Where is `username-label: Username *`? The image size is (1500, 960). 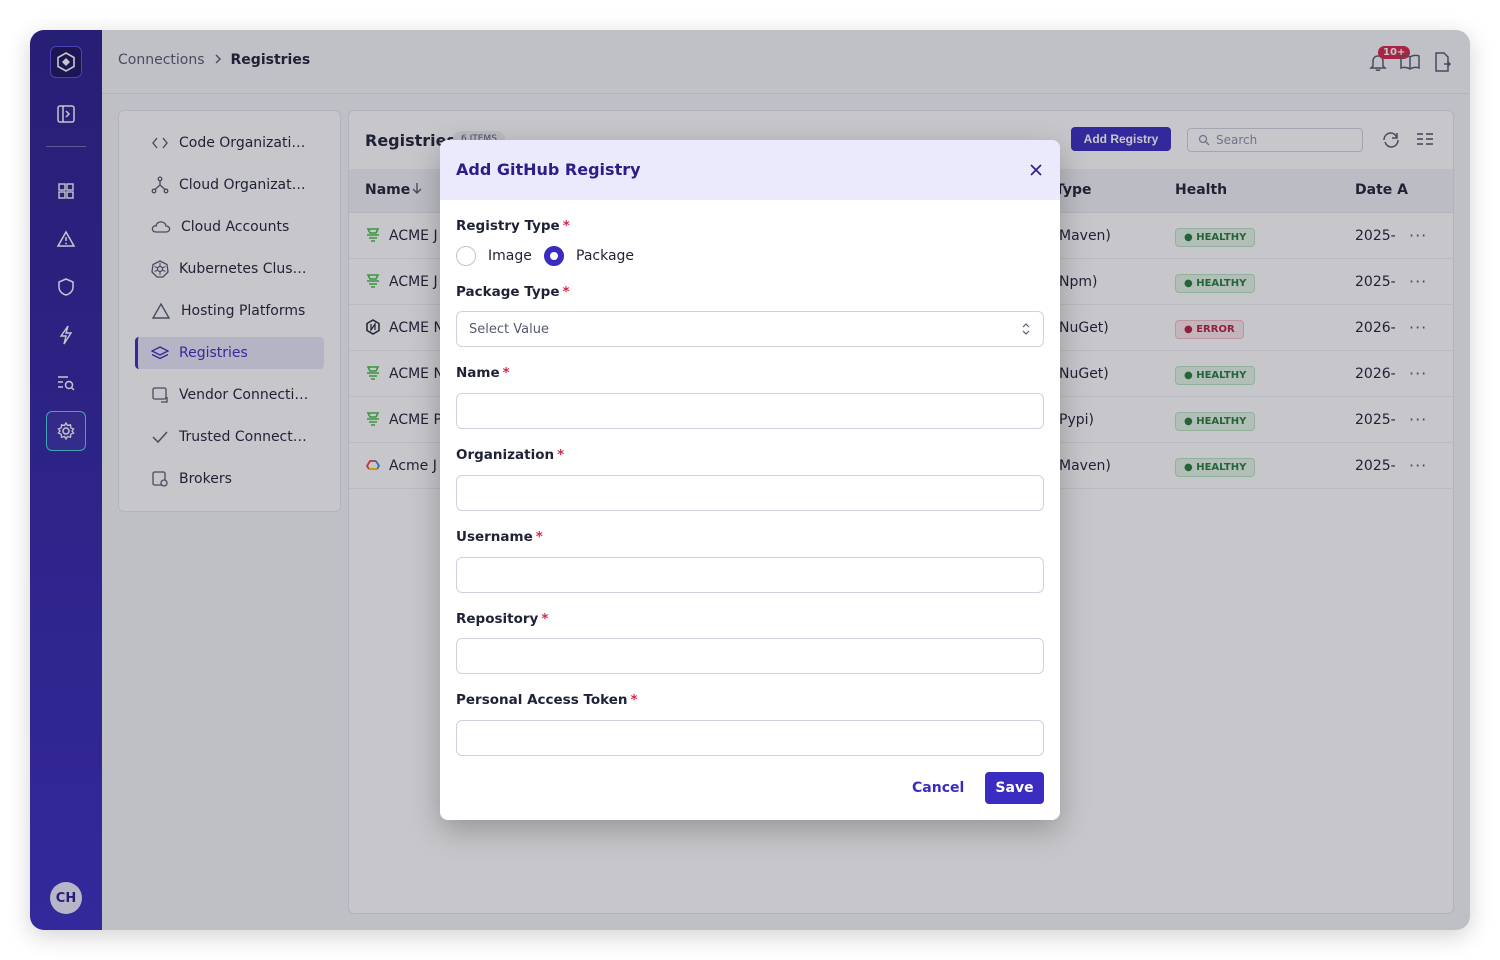
username-label: Username * is located at coordinates (499, 537).